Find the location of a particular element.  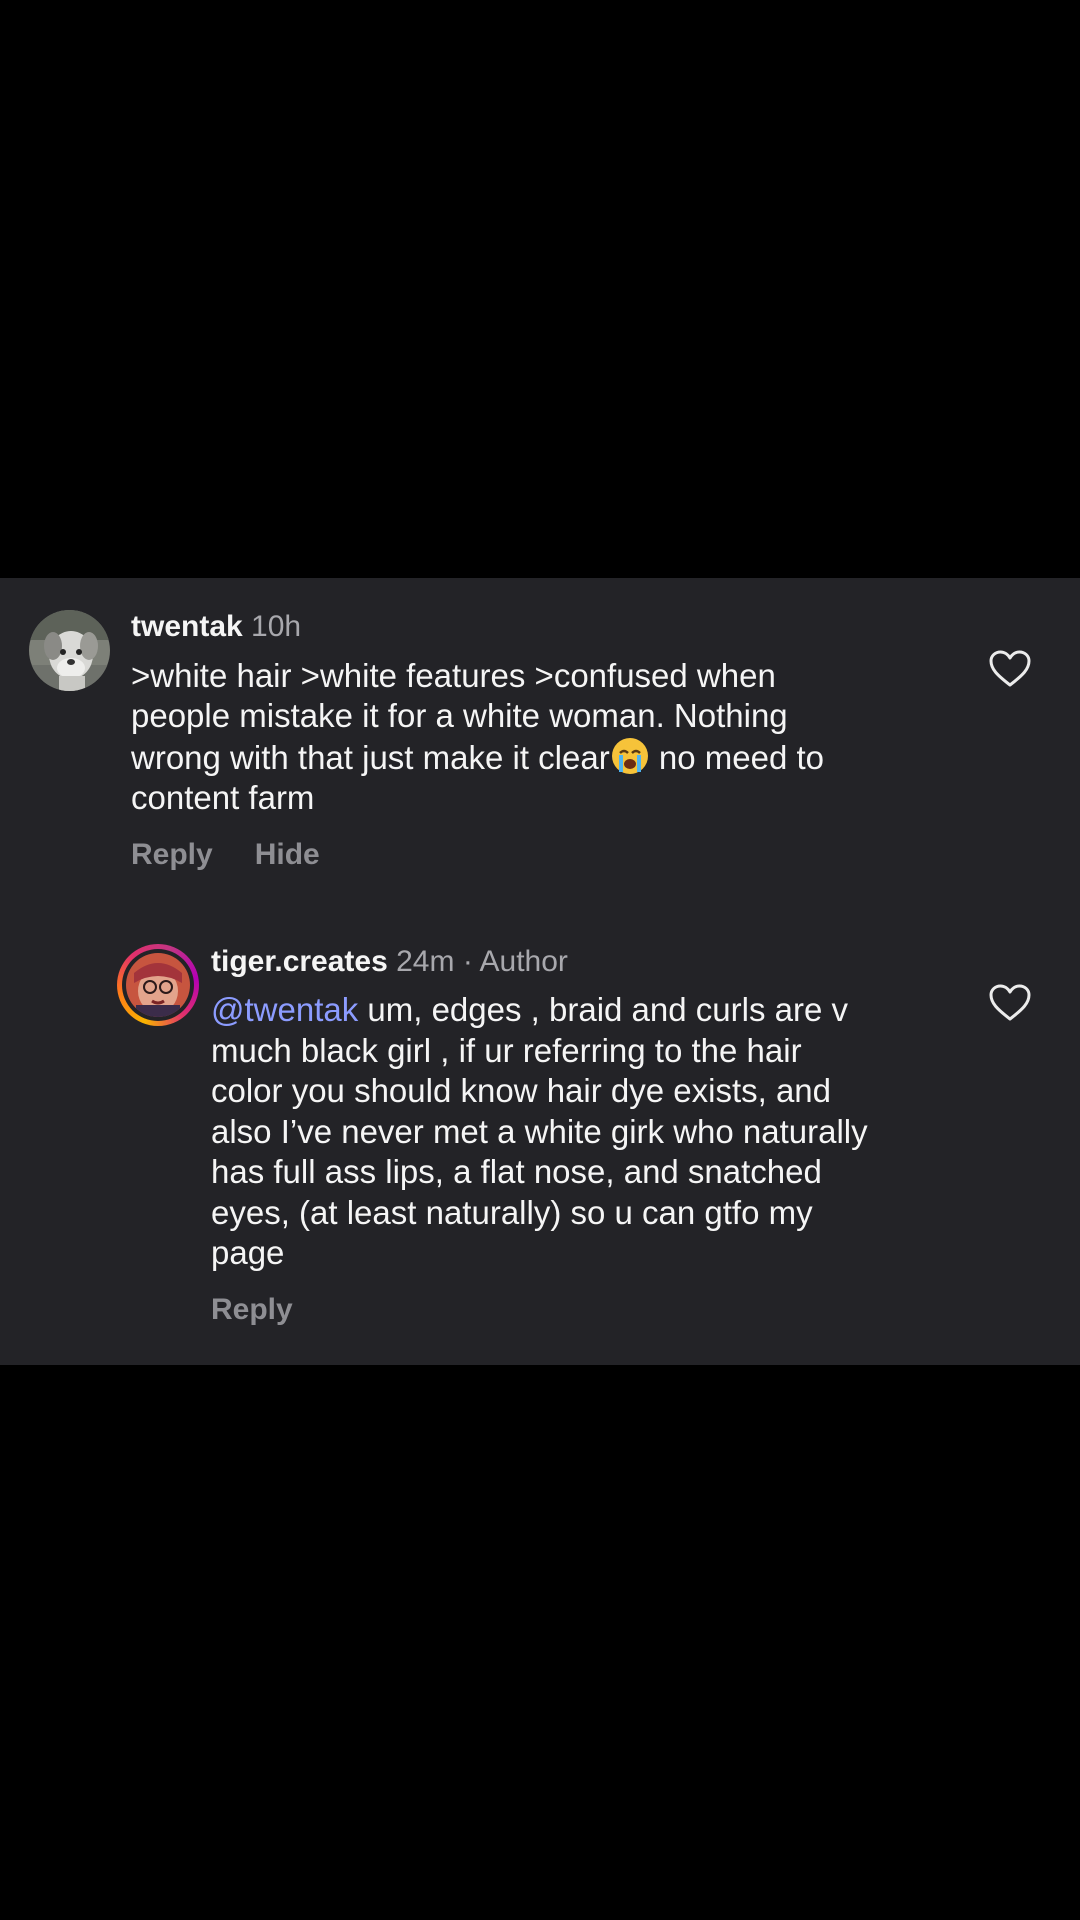

dog-photo-icon is located at coordinates (69, 650).